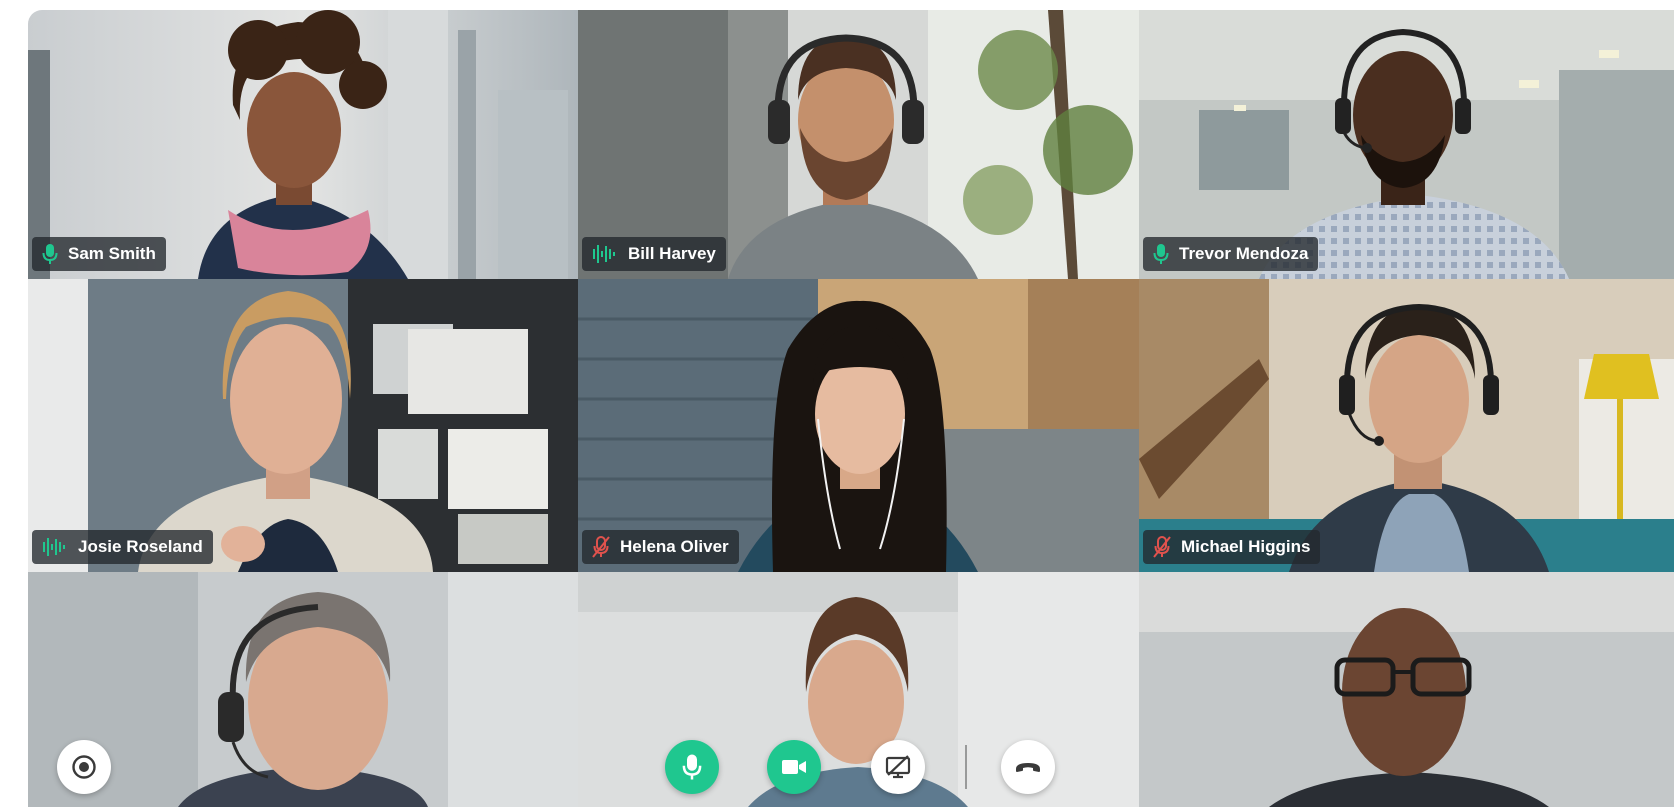  I want to click on screen-share-button, so click(898, 767).